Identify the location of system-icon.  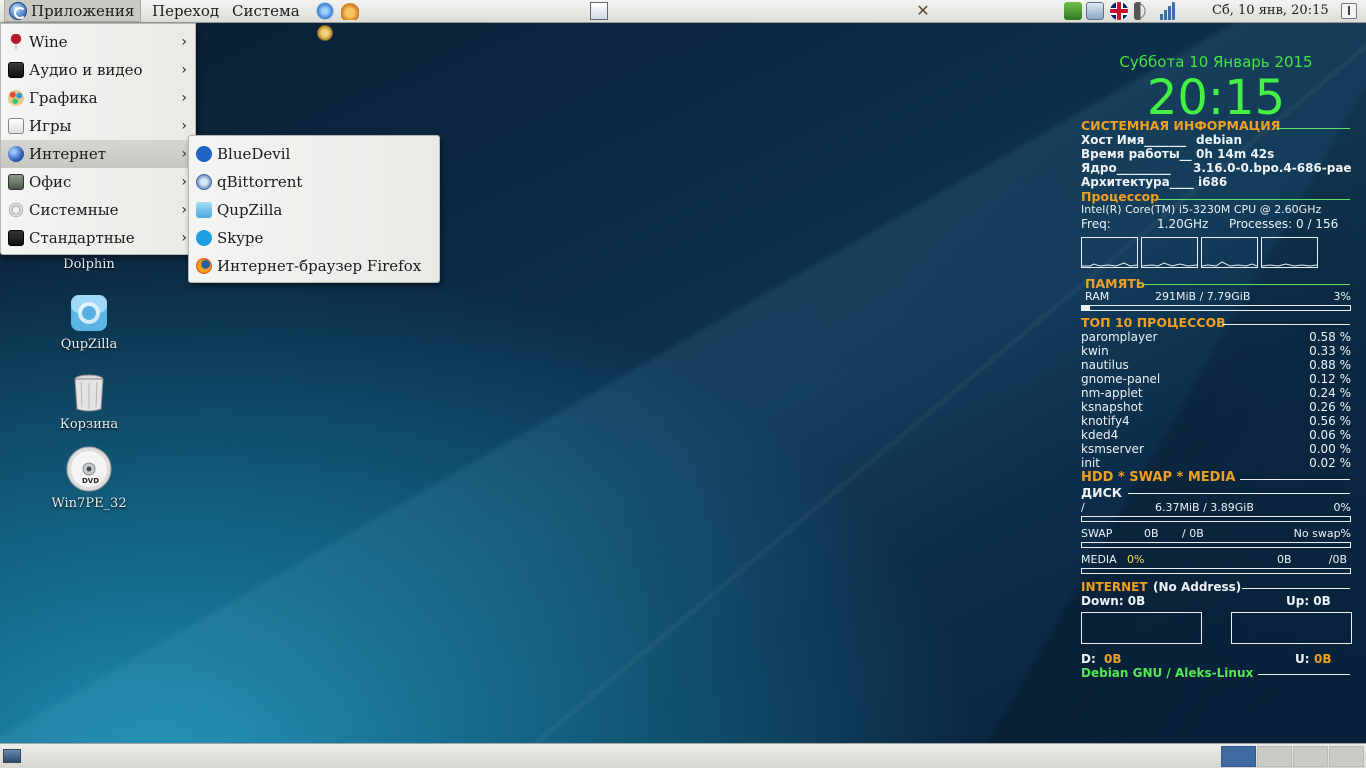
(16, 210).